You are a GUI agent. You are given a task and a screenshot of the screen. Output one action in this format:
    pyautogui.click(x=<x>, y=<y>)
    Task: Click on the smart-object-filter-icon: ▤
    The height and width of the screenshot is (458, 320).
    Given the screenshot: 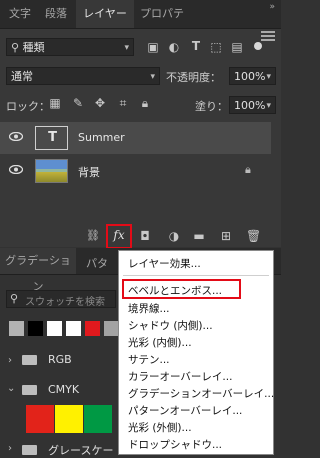 What is the action you would take?
    pyautogui.click(x=237, y=47)
    